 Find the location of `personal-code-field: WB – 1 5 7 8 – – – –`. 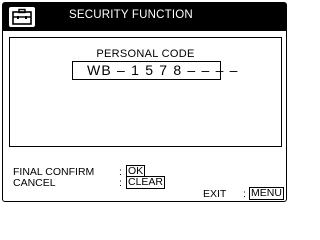

personal-code-field: WB – 1 5 7 8 – – – – is located at coordinates (154, 70).